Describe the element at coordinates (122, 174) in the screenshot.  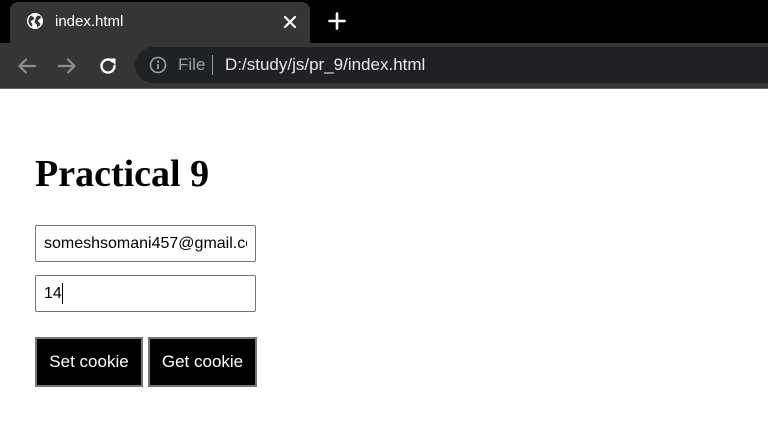
I see `page-title: Practical 9` at that location.